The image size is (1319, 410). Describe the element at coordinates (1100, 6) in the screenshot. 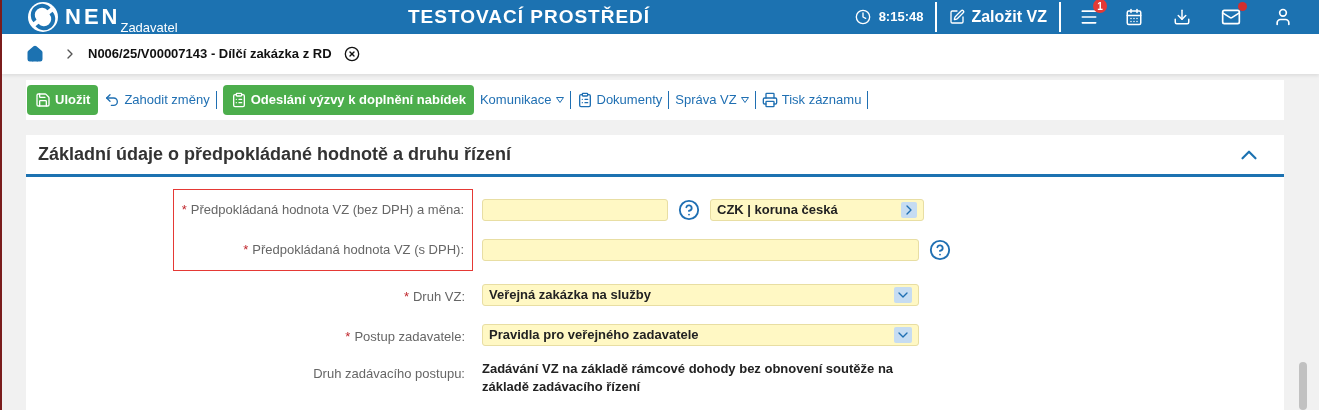

I see `notification-badge: 1` at that location.